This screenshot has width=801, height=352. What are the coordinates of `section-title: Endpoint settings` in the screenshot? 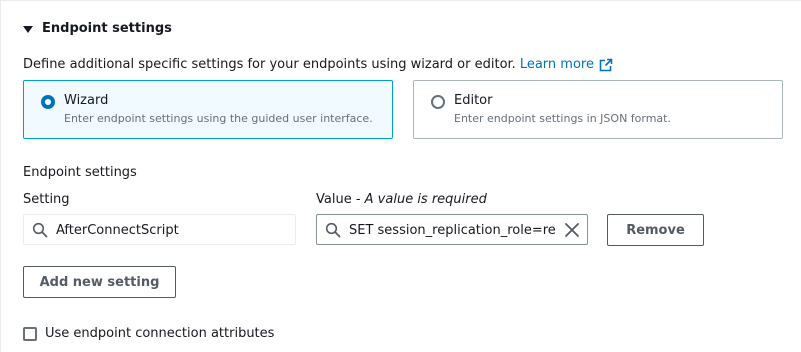 It's located at (107, 28).